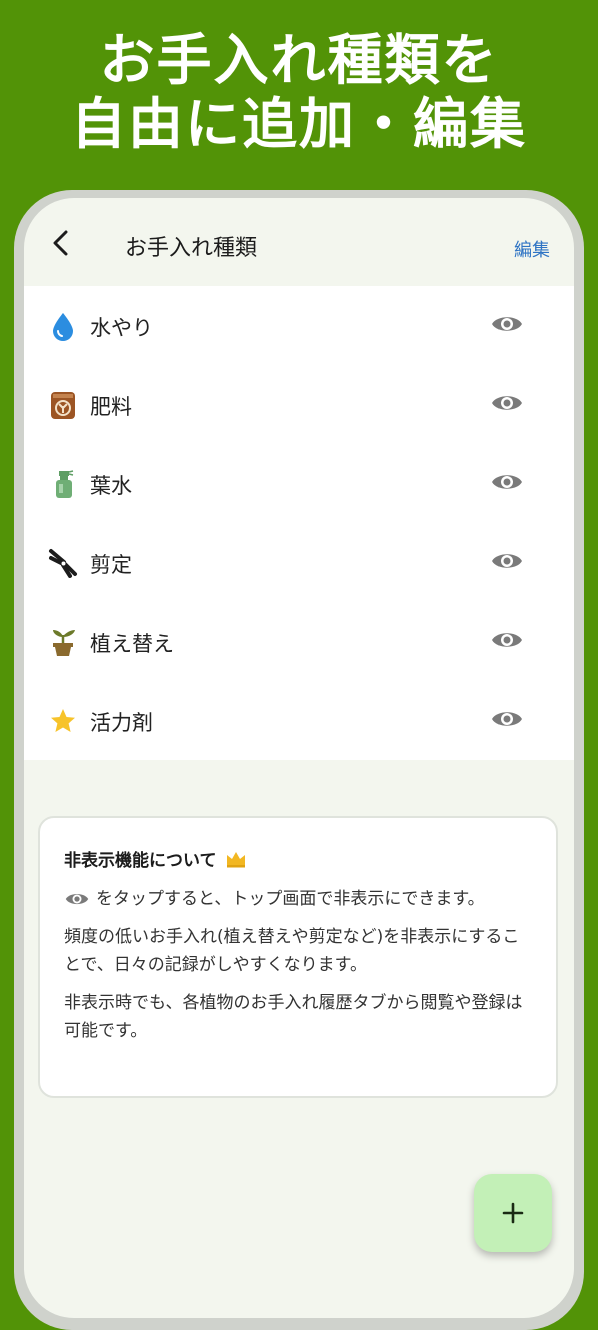  I want to click on fertilizer-bag-icon, so click(63, 405).